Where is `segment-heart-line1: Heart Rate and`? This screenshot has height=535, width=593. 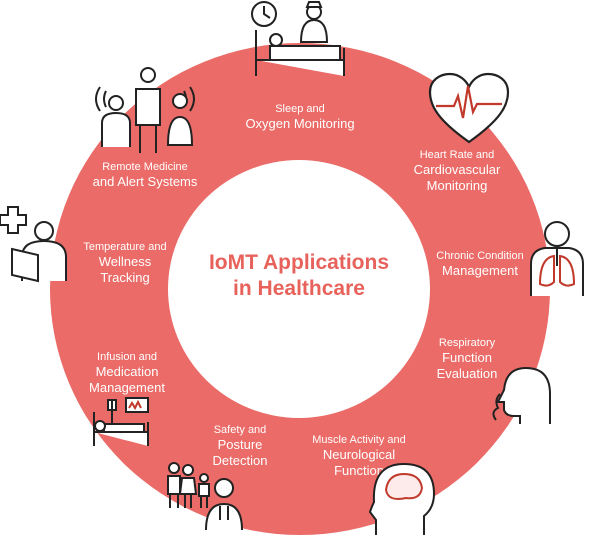
segment-heart-line1: Heart Rate and is located at coordinates (457, 155).